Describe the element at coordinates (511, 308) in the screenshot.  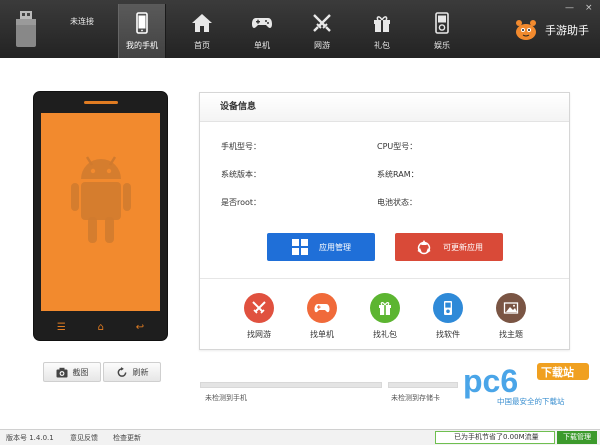
I see `picture-icon` at that location.